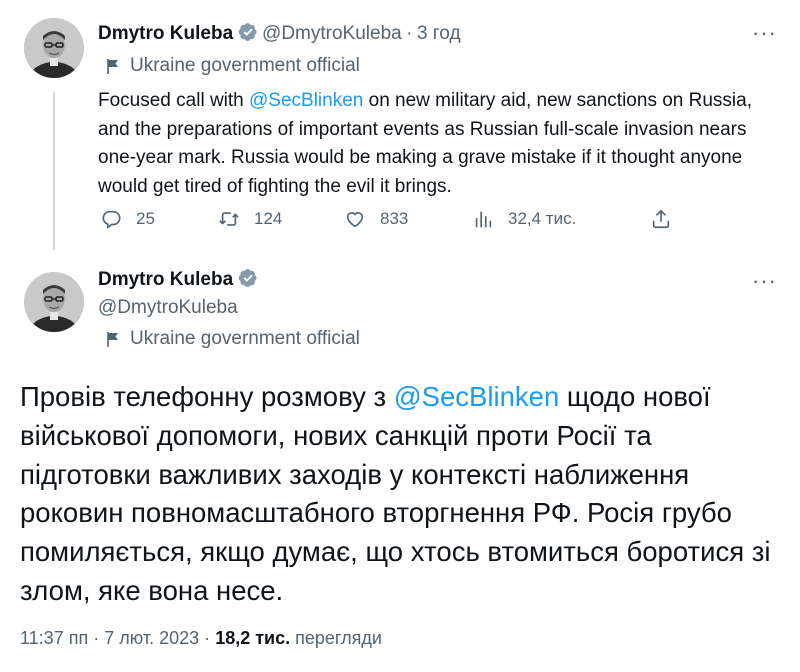  I want to click on thread-connector-line, so click(54, 171).